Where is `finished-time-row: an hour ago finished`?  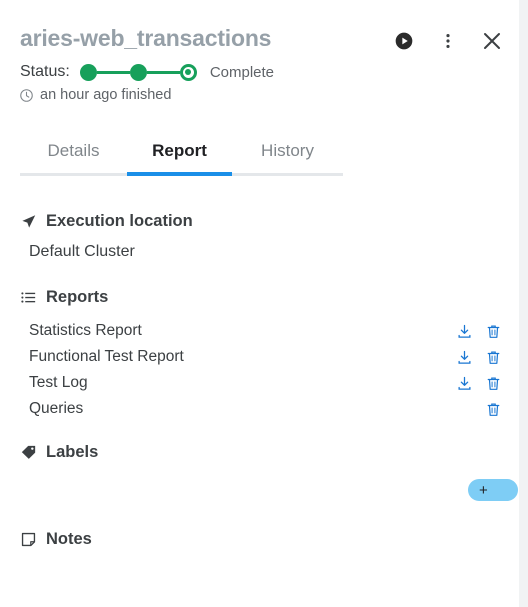
finished-time-row: an hour ago finished is located at coordinates (95, 95).